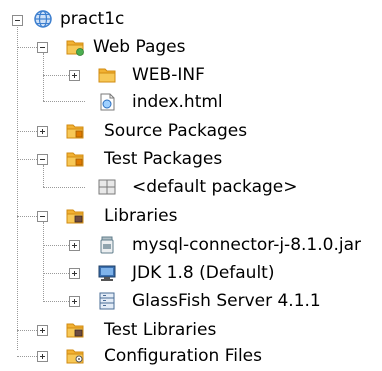 The image size is (382, 371). Describe the element at coordinates (107, 75) in the screenshot. I see `folder-icon` at that location.